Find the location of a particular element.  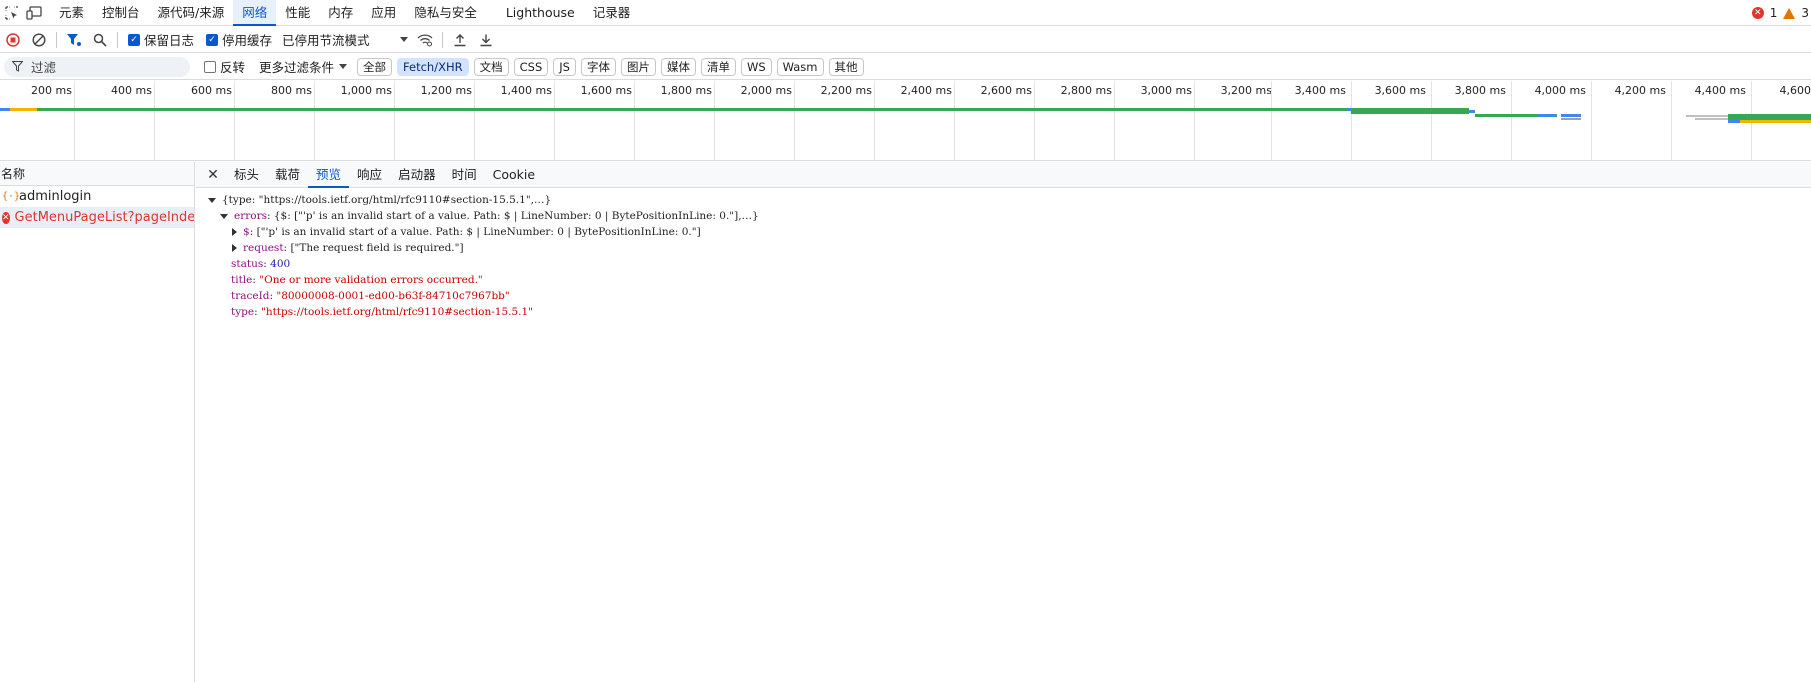

timeline-label: 600 ms is located at coordinates (211, 90).